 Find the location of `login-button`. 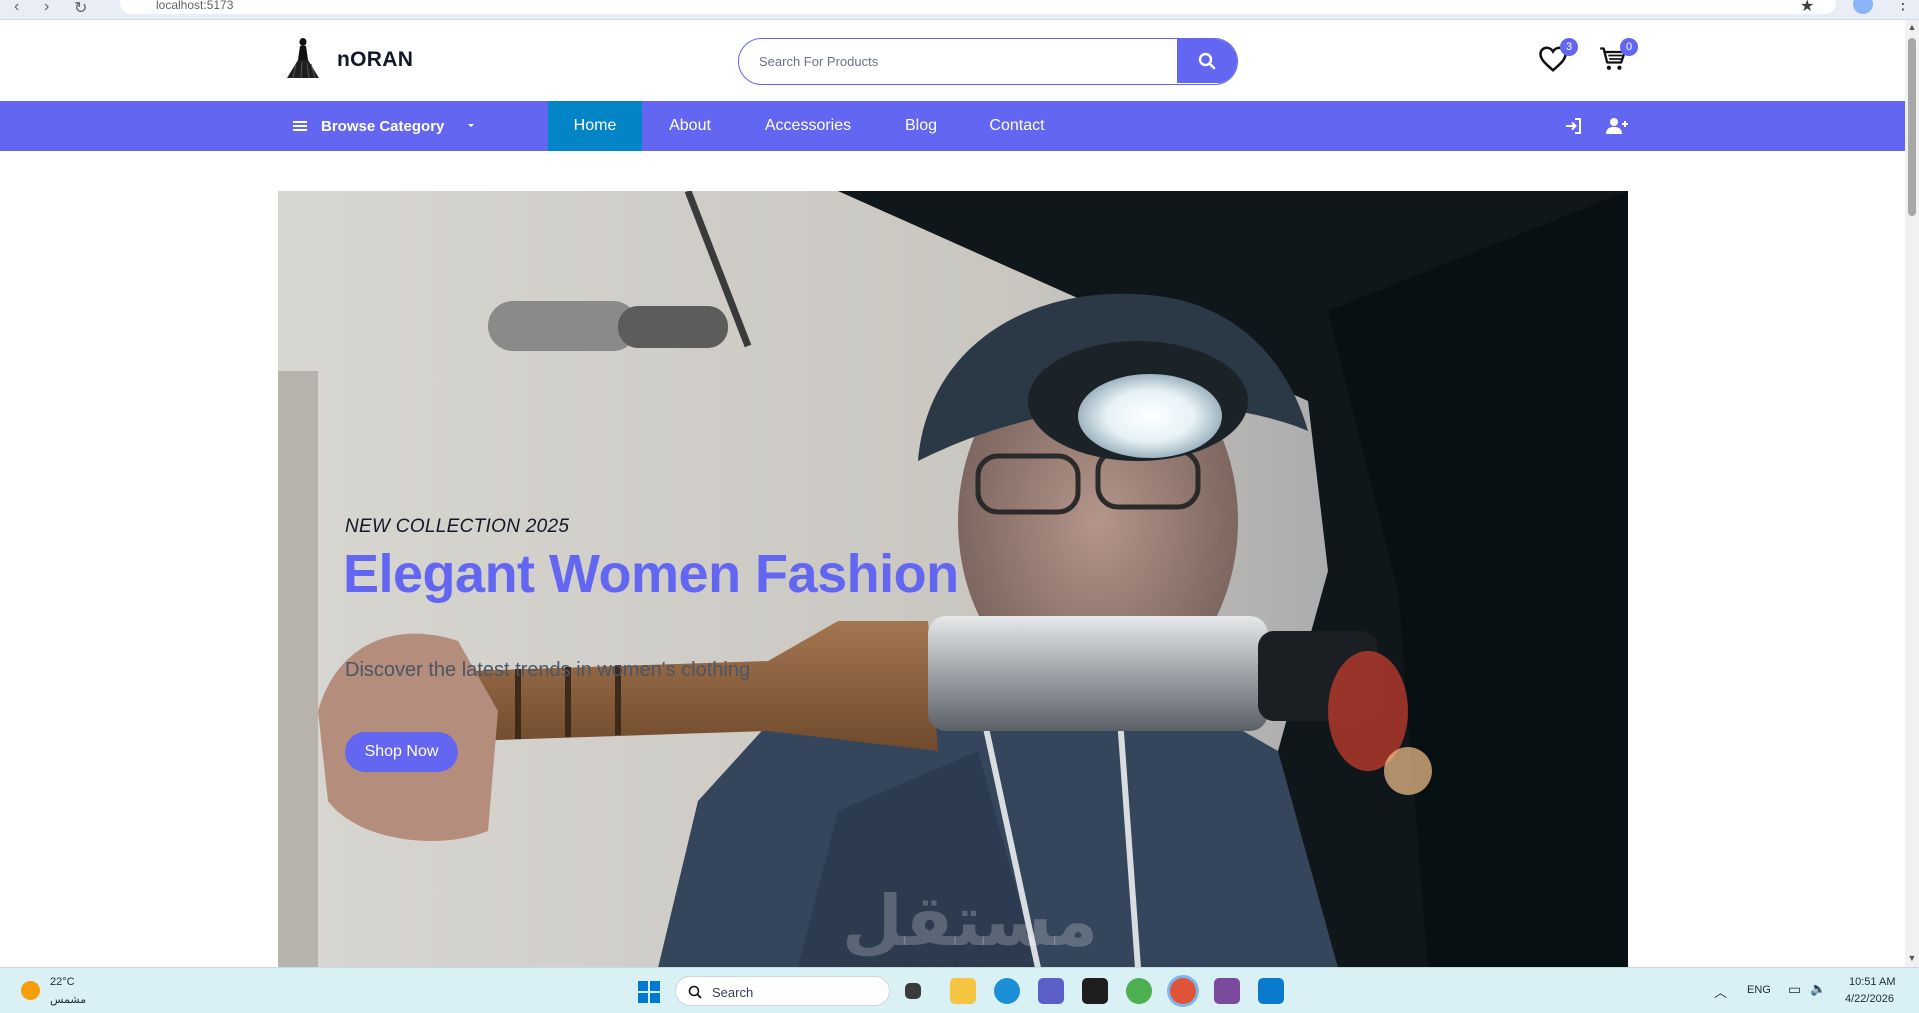

login-button is located at coordinates (1574, 126).